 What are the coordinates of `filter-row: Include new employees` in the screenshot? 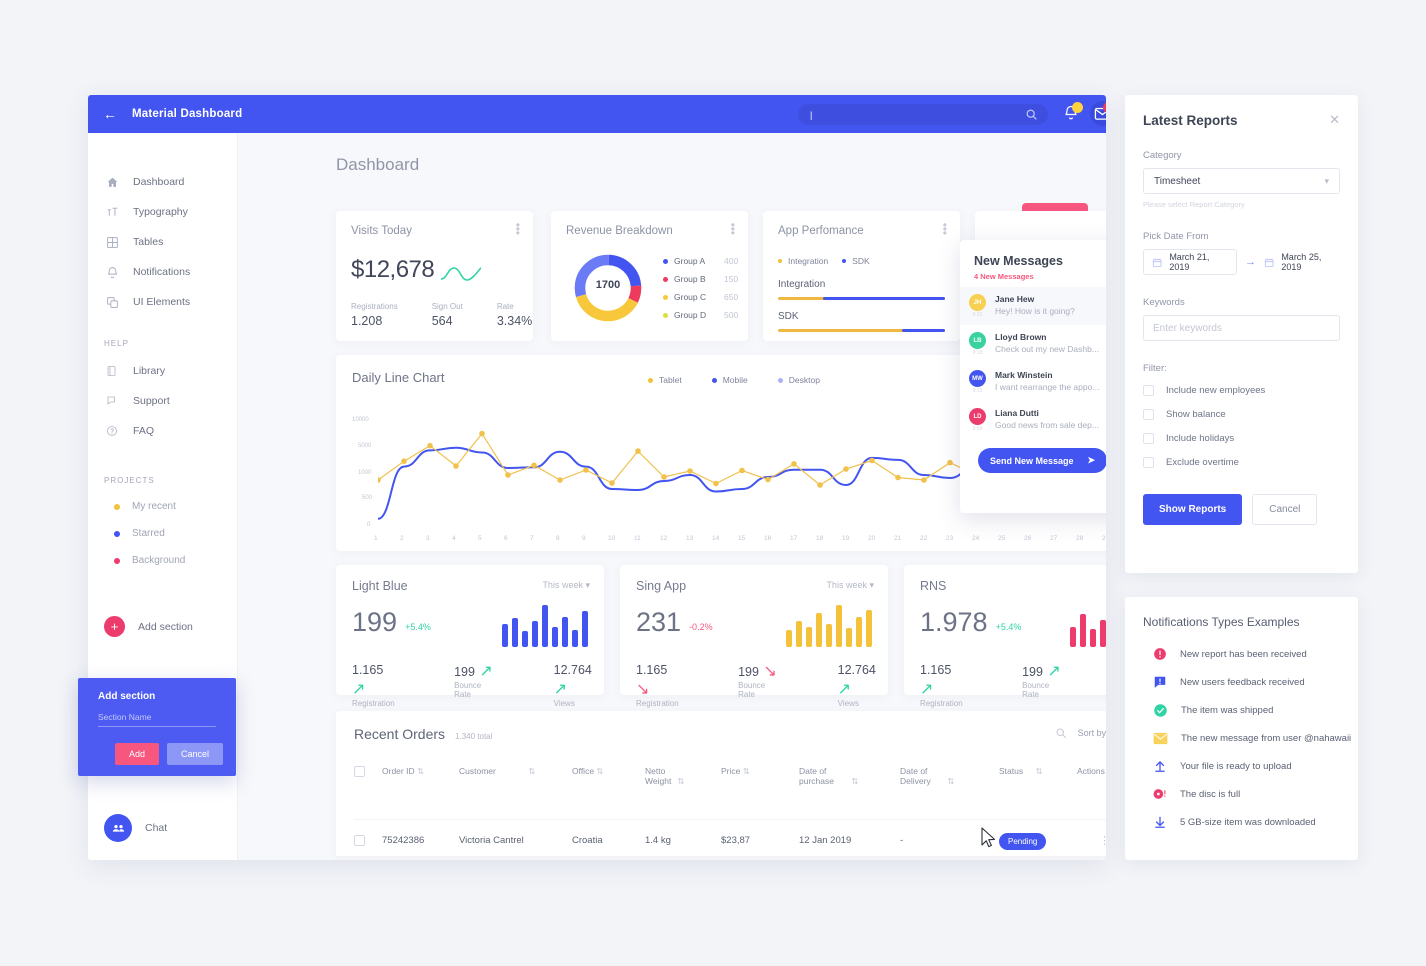 It's located at (1241, 390).